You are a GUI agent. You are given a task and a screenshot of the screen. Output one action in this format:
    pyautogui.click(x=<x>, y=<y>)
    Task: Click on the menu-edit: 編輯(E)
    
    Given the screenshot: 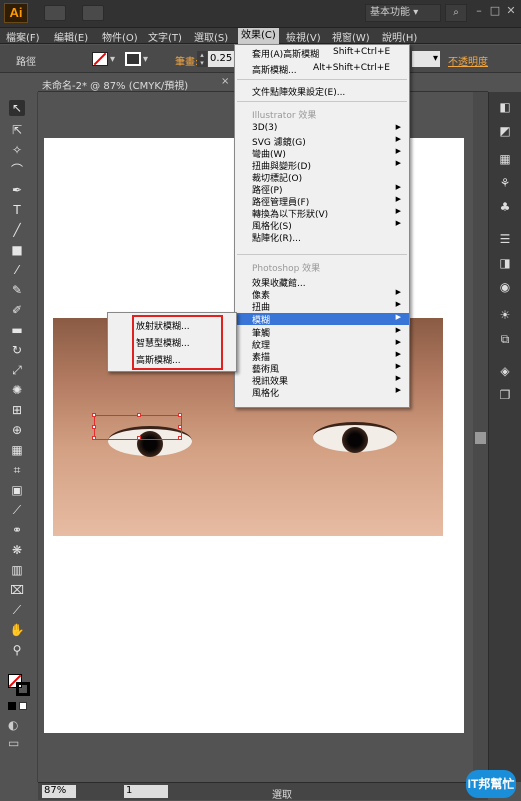 What is the action you would take?
    pyautogui.click(x=71, y=36)
    